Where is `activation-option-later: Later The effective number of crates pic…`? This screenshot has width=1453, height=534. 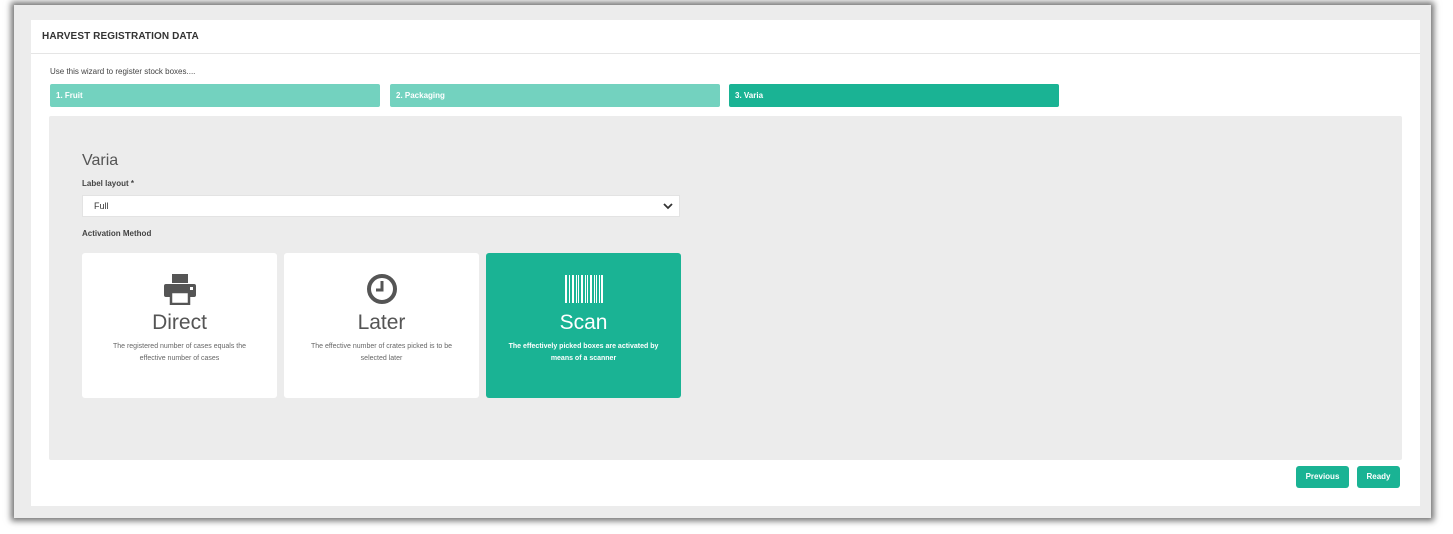 activation-option-later: Later The effective number of crates pic… is located at coordinates (381, 325).